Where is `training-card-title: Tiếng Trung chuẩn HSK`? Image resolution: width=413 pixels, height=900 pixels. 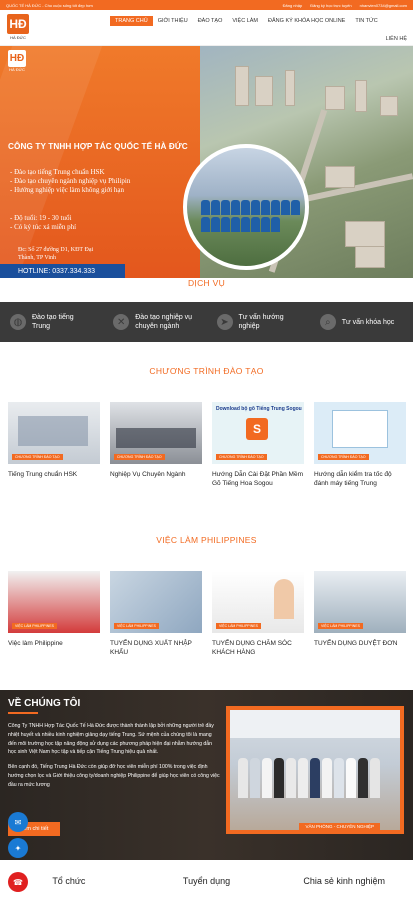
training-card-title: Tiếng Trung chuẩn HSK is located at coordinates (54, 474).